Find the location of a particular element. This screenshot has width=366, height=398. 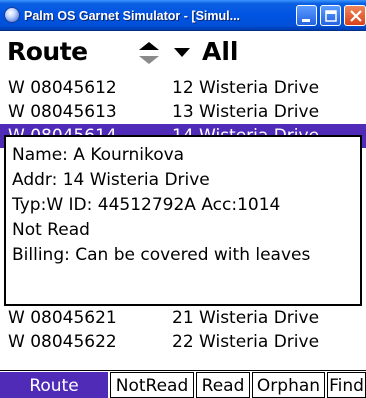

tab-read: Read is located at coordinates (223, 385).